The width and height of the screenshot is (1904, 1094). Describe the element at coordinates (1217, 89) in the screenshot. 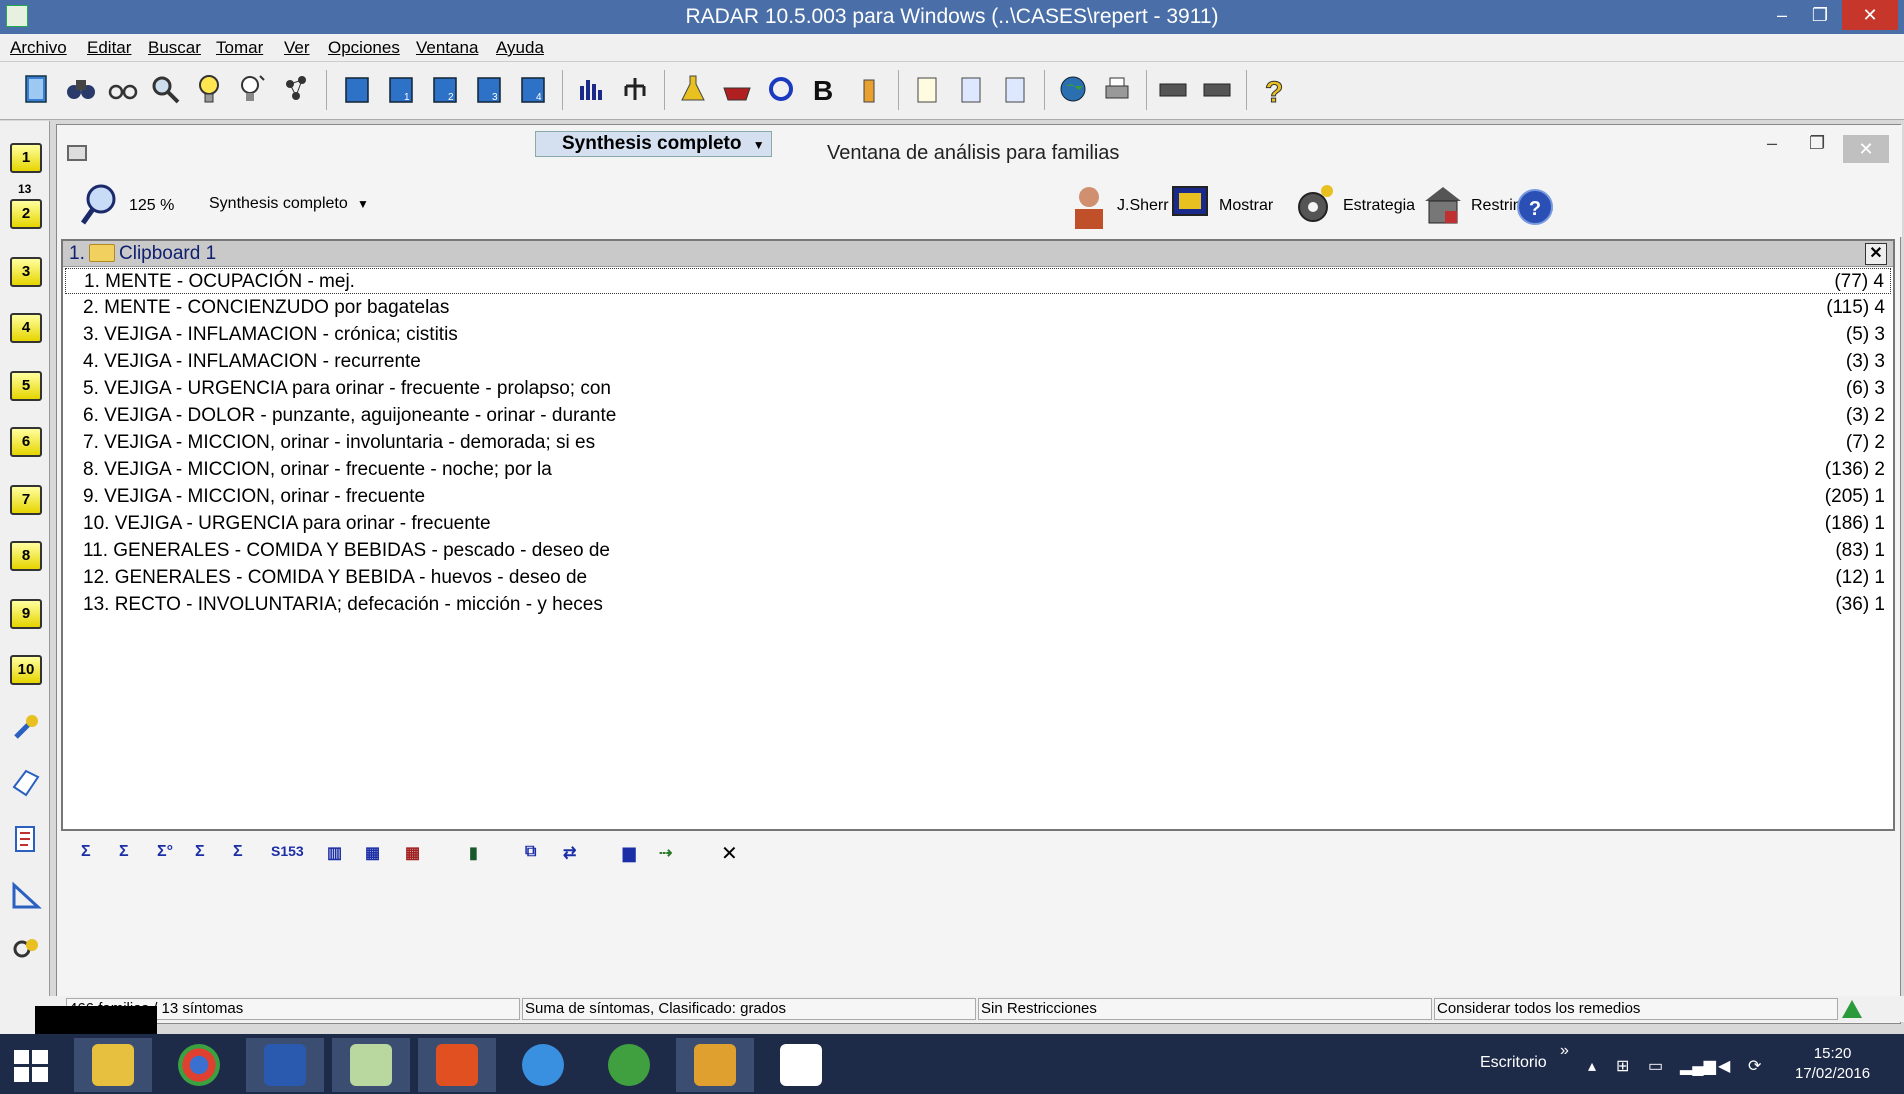

I see `keyboard-2-icon` at that location.